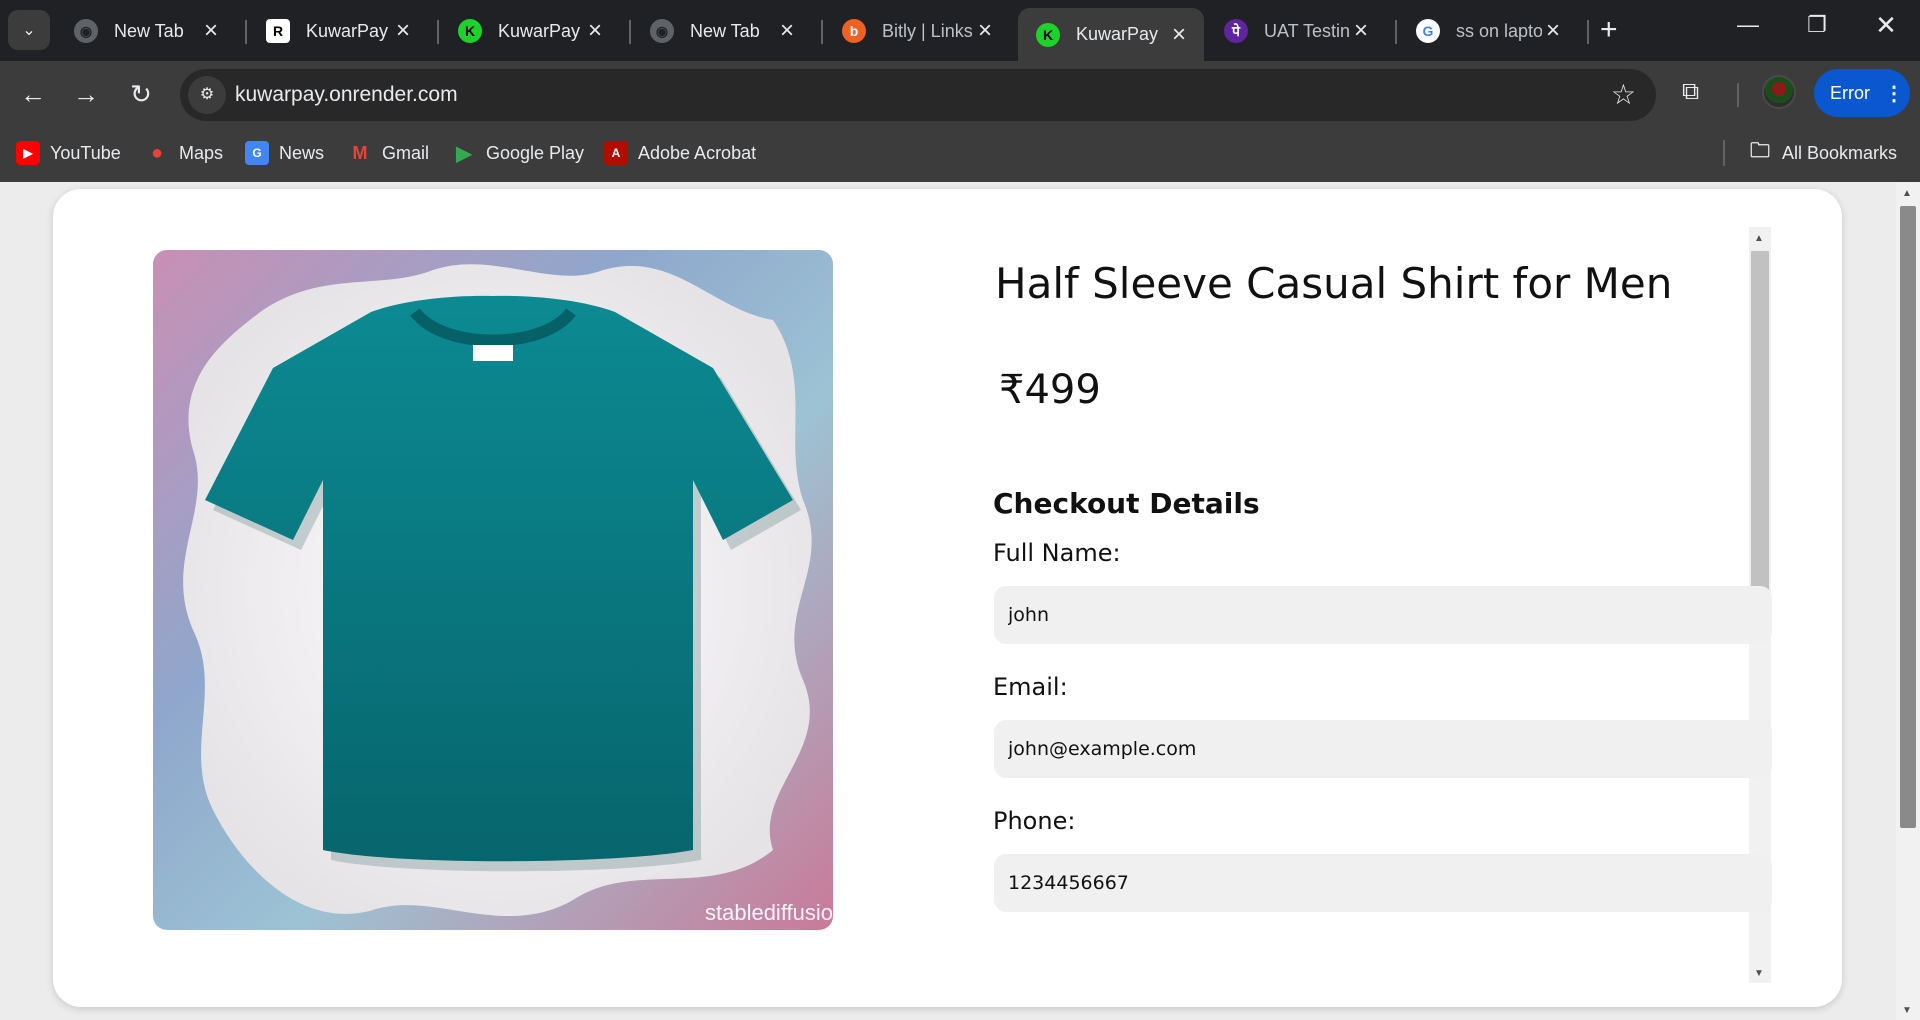 The image size is (1920, 1020). Describe the element at coordinates (535, 152) in the screenshot. I see `bookmark-label: Google Play` at that location.